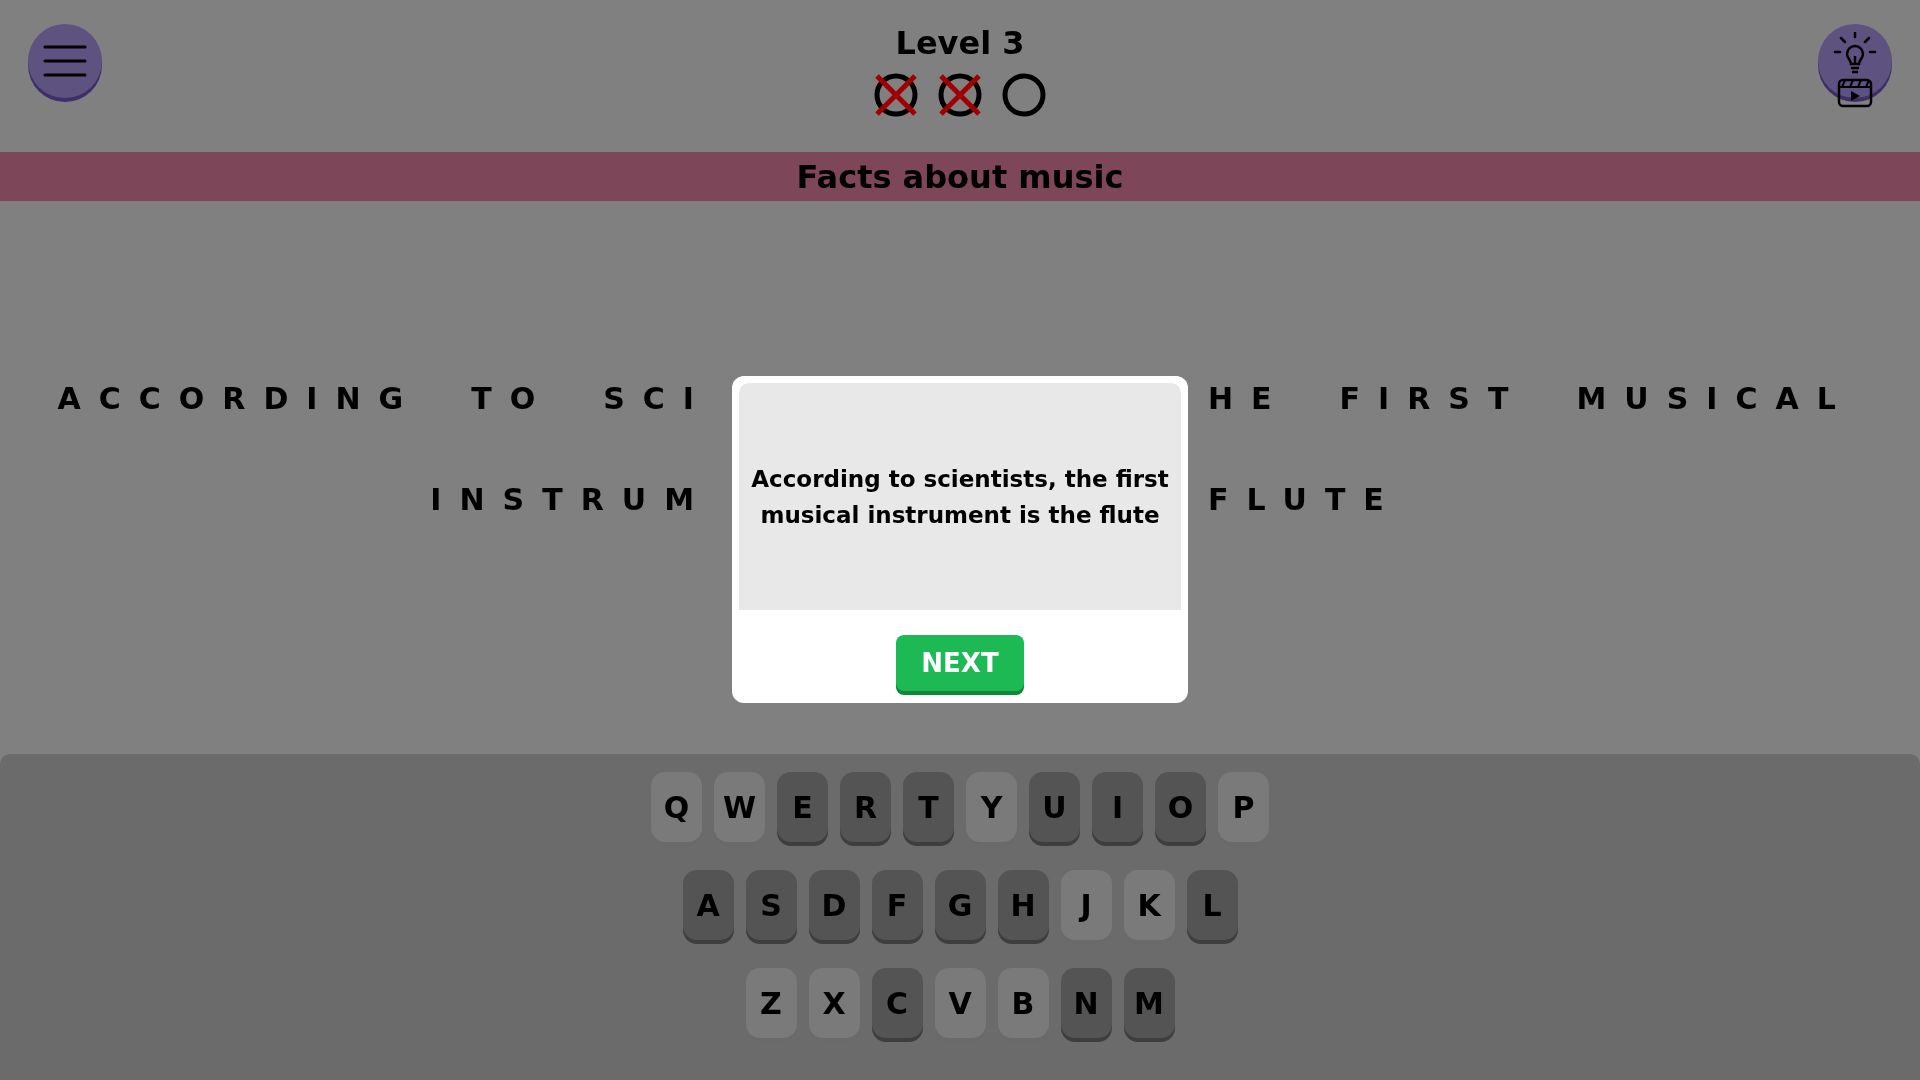 The image size is (1920, 1080). What do you see at coordinates (512, 398) in the screenshot?
I see `puzzle-word: TO` at bounding box center [512, 398].